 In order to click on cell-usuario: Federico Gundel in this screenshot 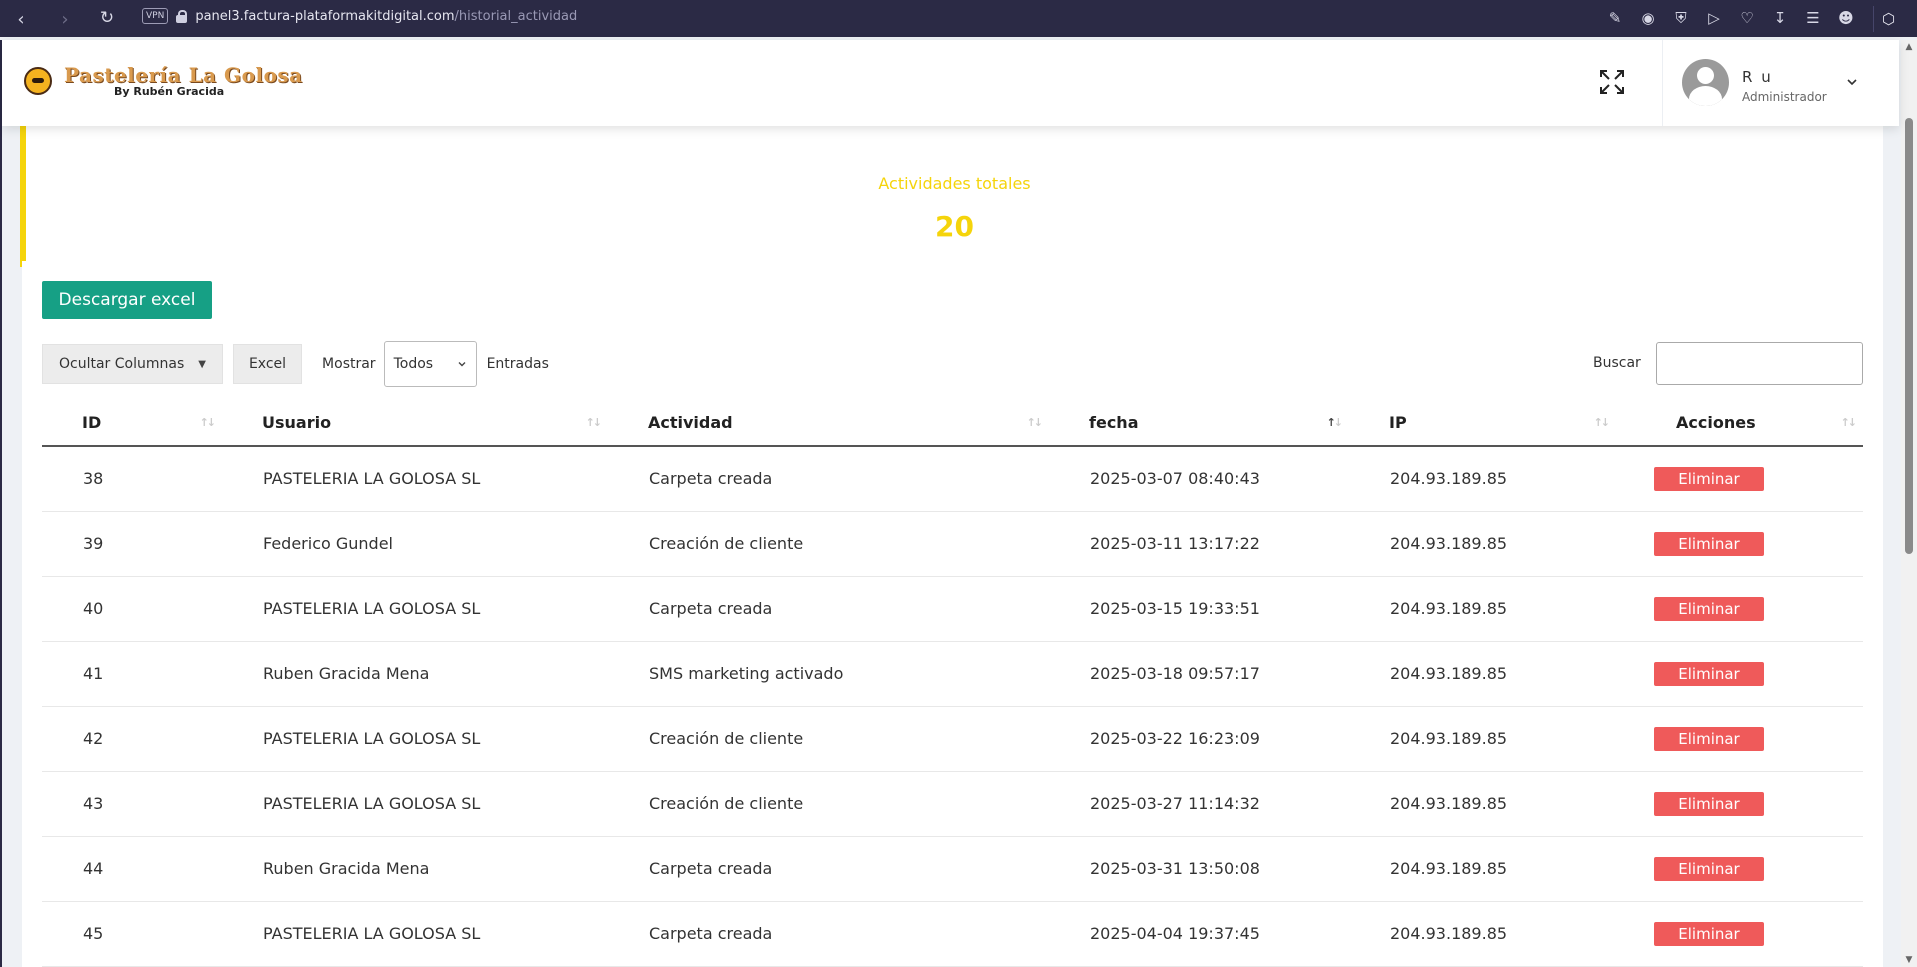, I will do `click(415, 544)`.